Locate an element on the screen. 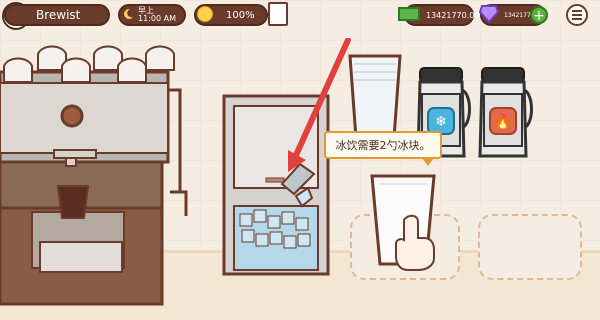 This screenshot has height=320, width=600. tutorial-tooltip: 冰饮需要2勺冰块。 is located at coordinates (383, 148).